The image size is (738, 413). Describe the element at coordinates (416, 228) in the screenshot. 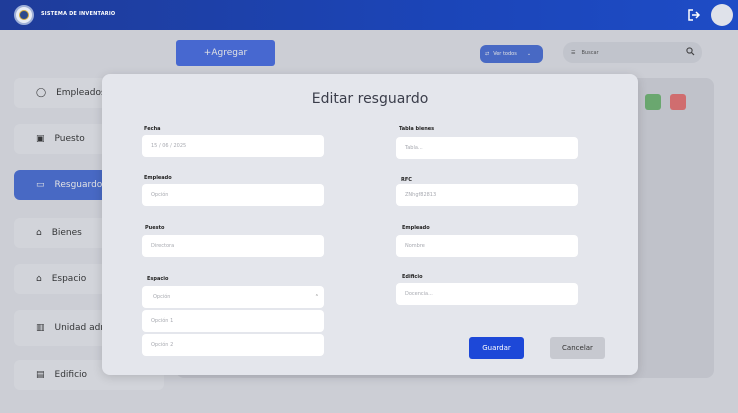

I see `empleado-right-label: Empleado` at that location.